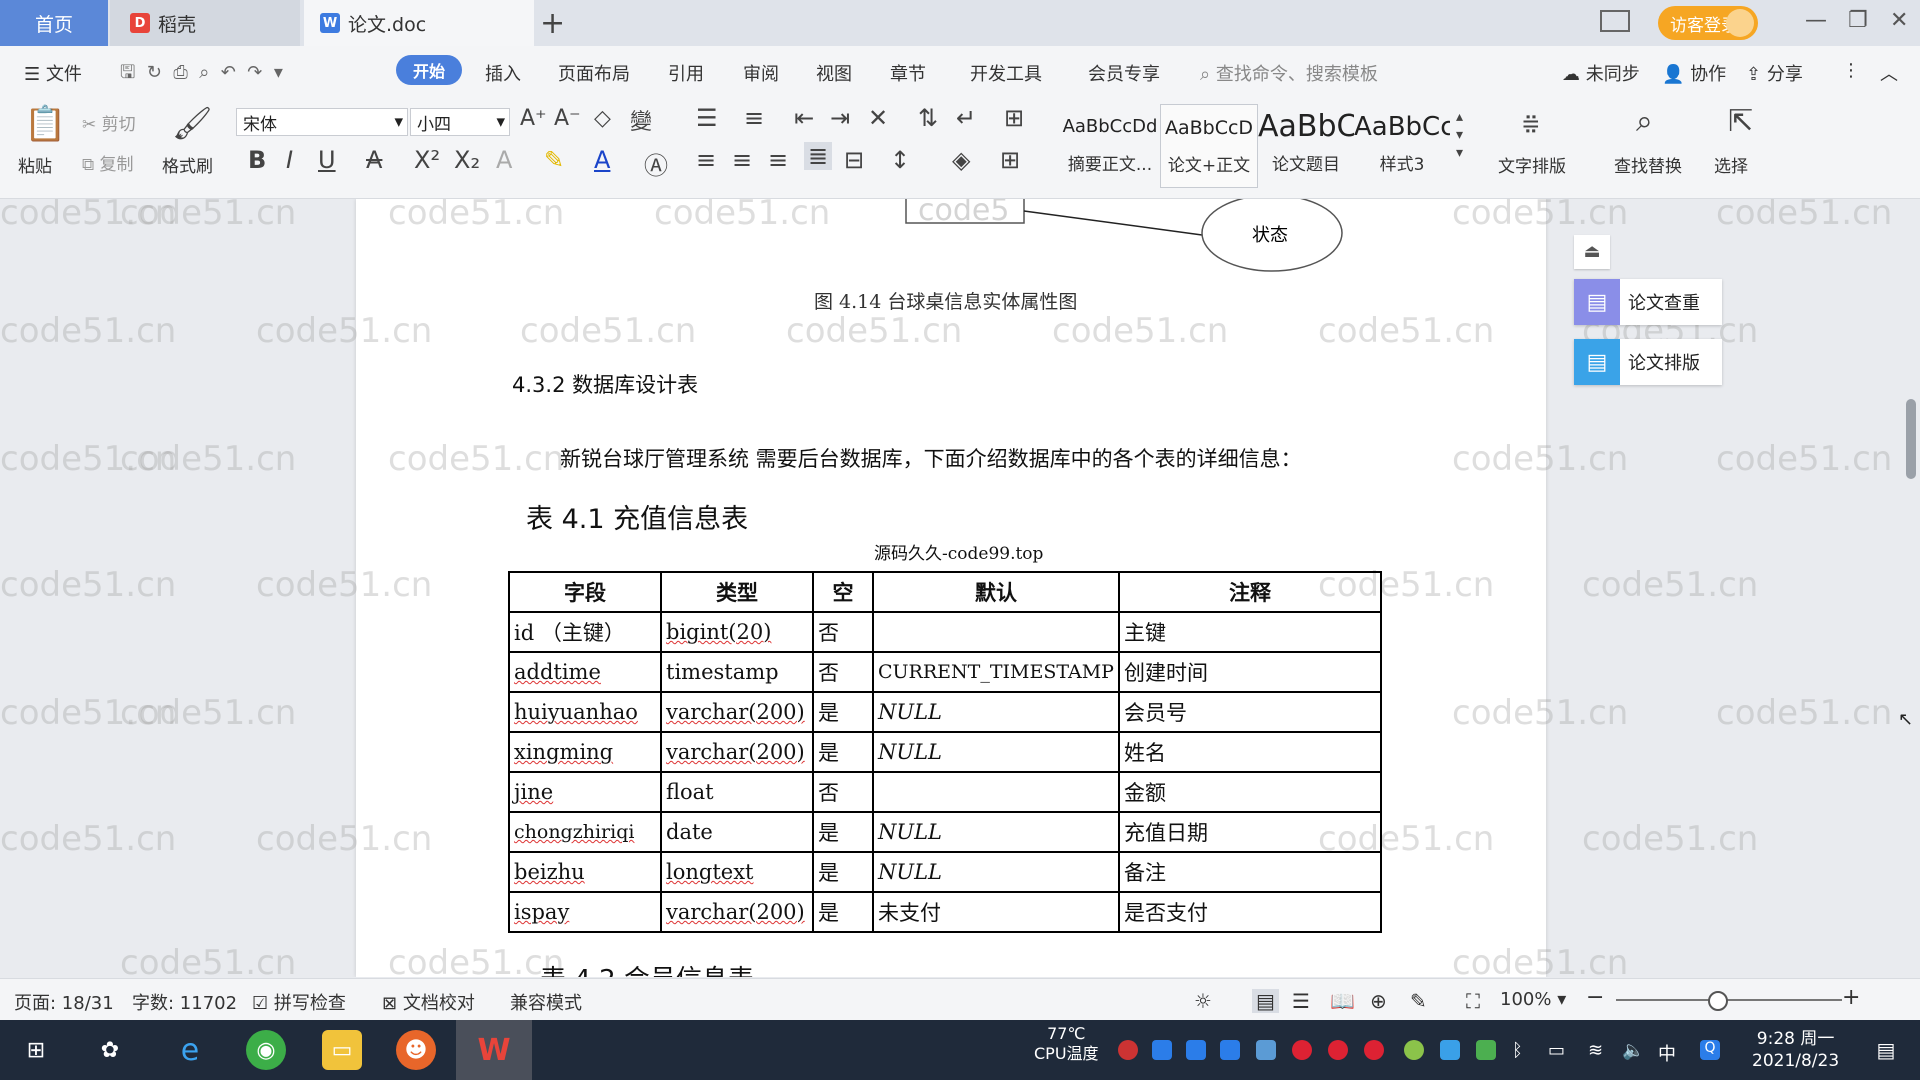 The height and width of the screenshot is (1080, 1920). What do you see at coordinates (205, 23) in the screenshot?
I see `tab-daoke: D 稻壳` at bounding box center [205, 23].